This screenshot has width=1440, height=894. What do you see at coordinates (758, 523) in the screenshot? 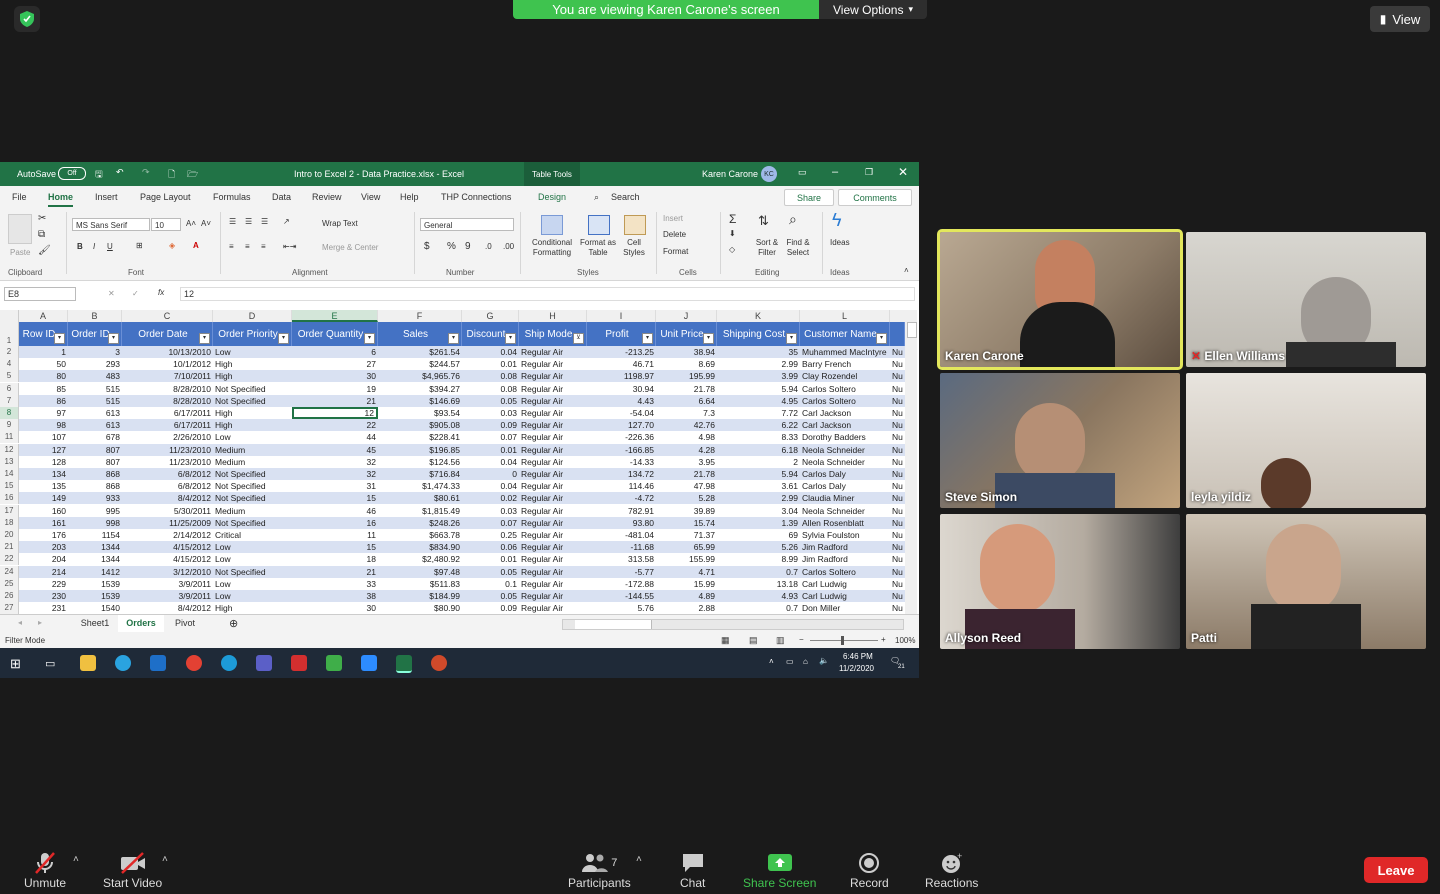
I see `table-cell: 1.39` at bounding box center [758, 523].